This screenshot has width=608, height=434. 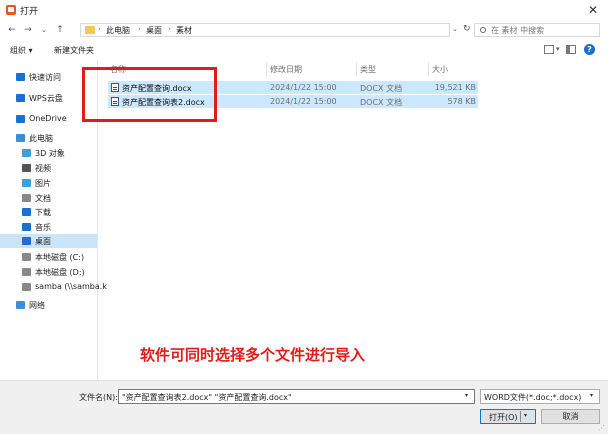 I want to click on file-size: 19,521 KB, so click(x=455, y=87).